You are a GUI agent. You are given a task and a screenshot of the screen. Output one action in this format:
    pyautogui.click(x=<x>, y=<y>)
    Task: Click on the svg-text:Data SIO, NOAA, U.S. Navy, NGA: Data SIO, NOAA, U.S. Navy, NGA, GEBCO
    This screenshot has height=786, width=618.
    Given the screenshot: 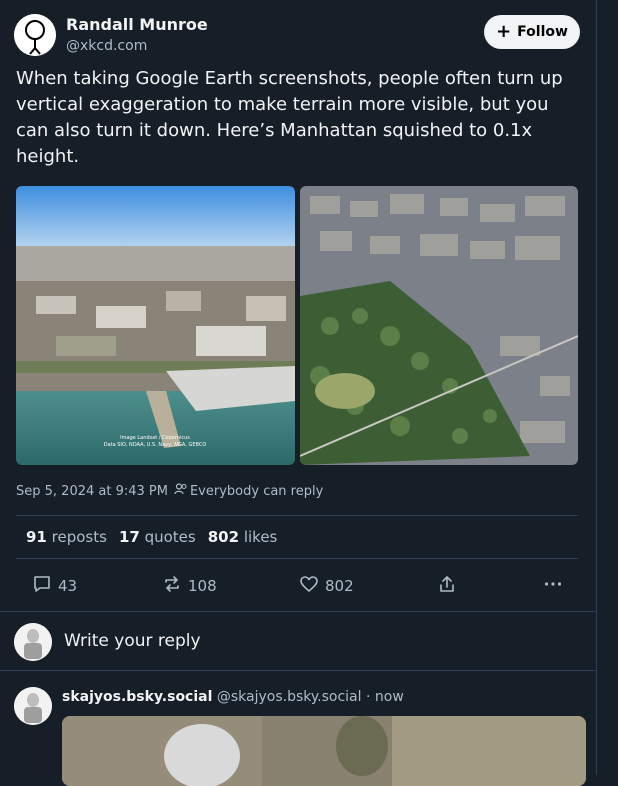 What is the action you would take?
    pyautogui.click(x=155, y=445)
    